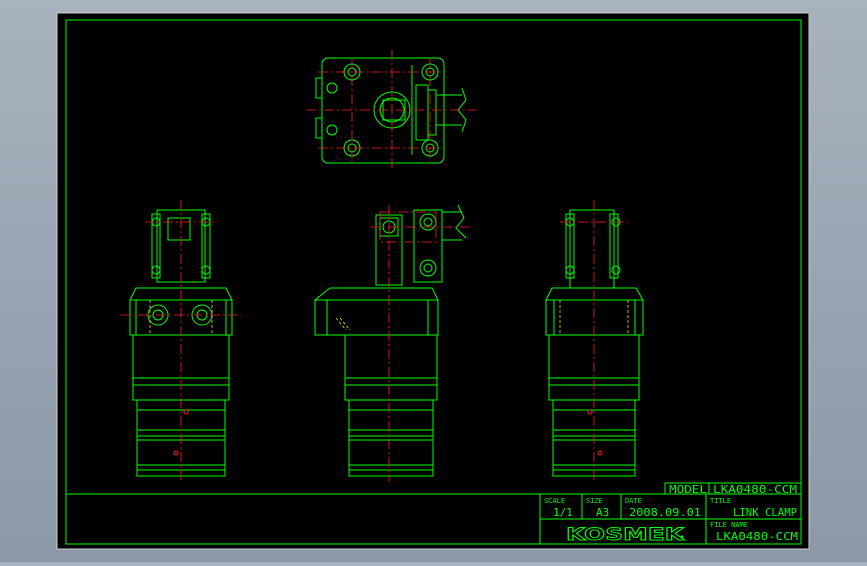 Image resolution: width=867 pixels, height=566 pixels. I want to click on scale-label: SCALE, so click(554, 501).